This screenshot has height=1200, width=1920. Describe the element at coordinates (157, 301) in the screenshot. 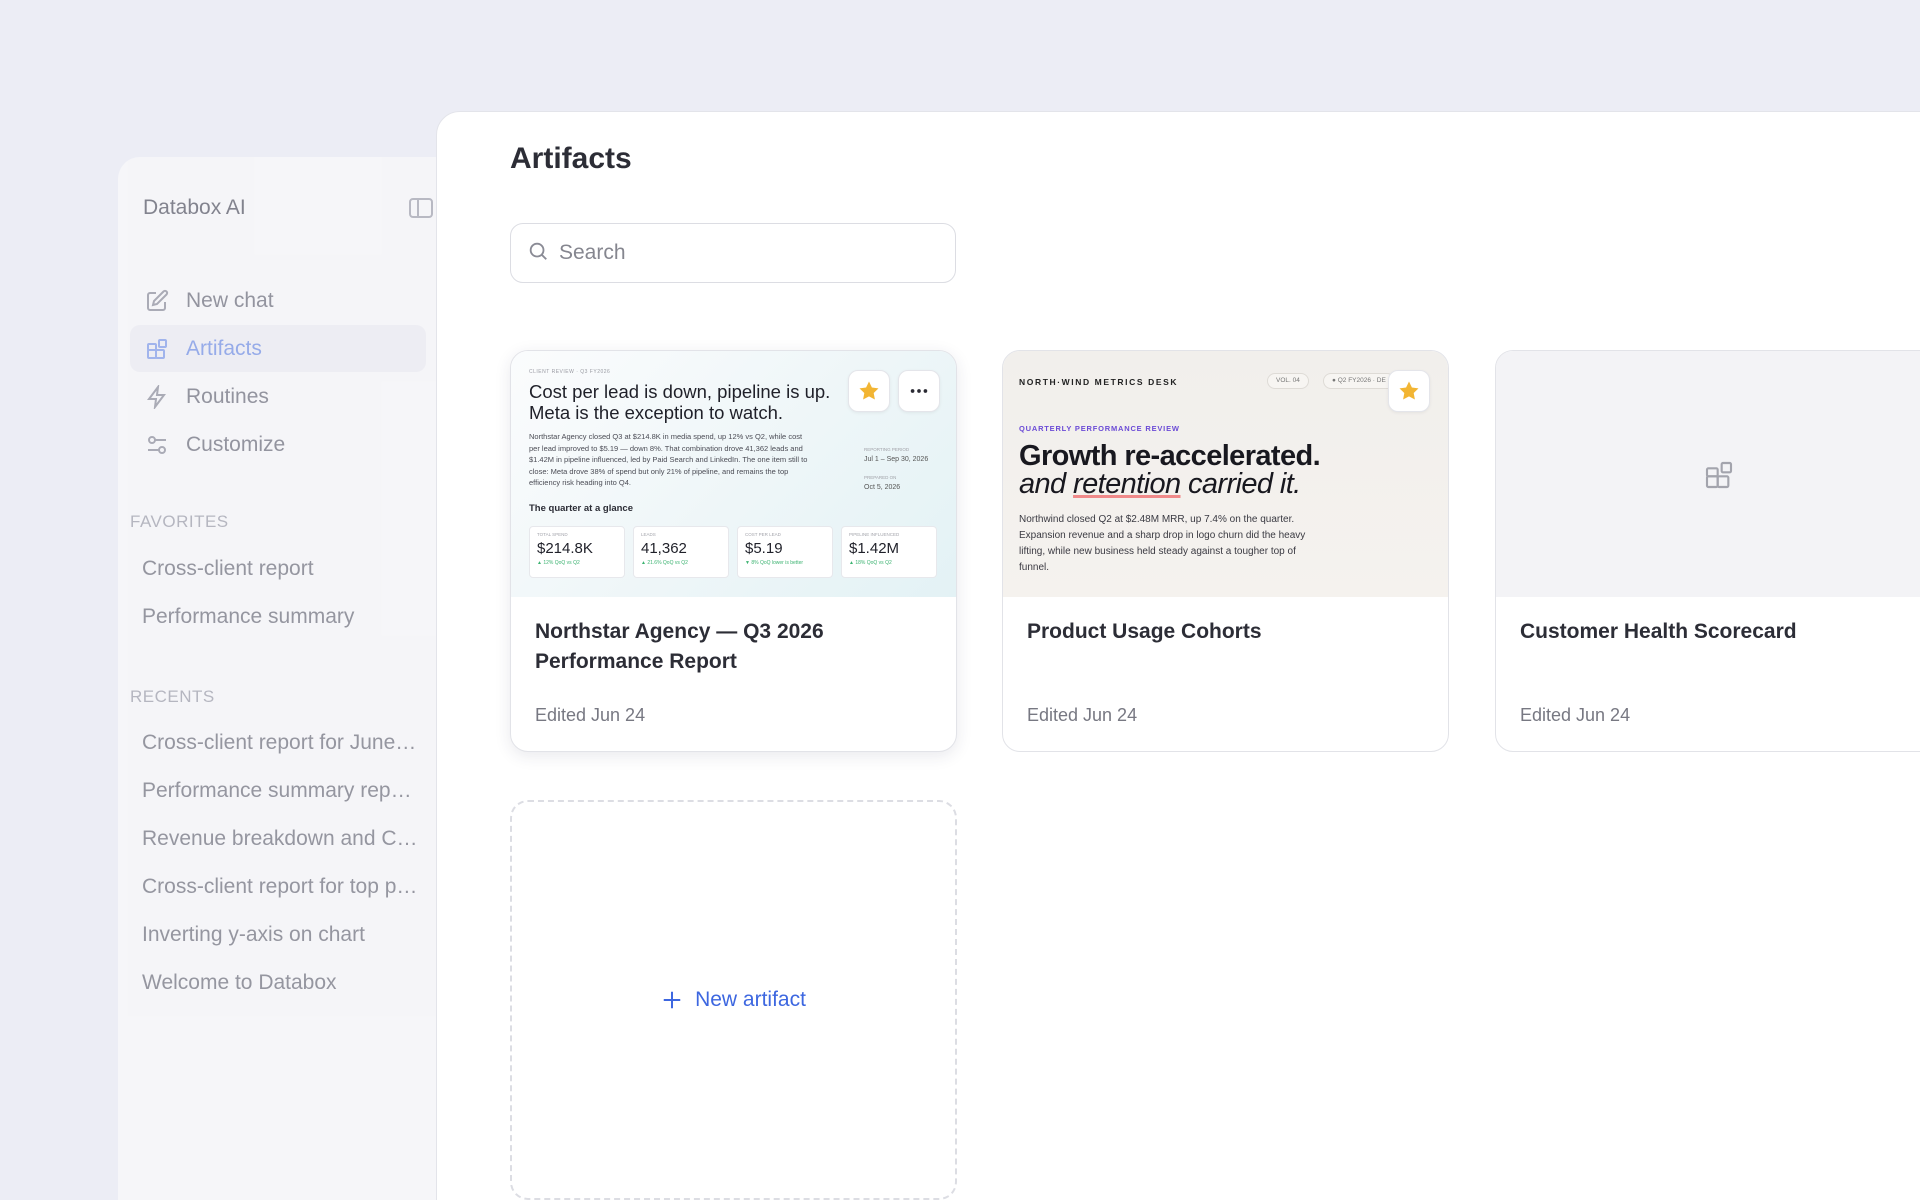

I see `edit-icon` at that location.